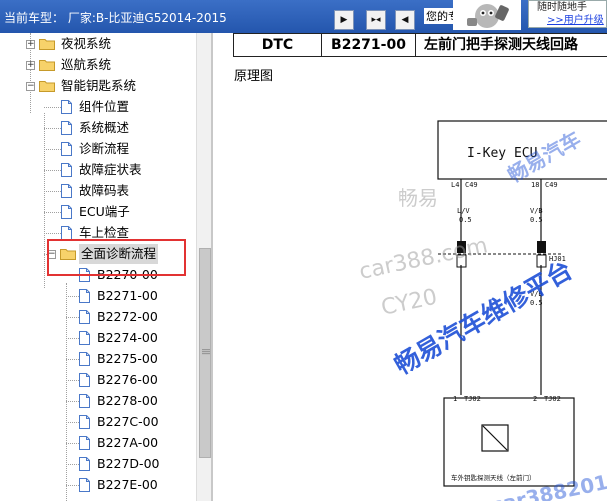 The image size is (607, 501). I want to click on info-box: 随时随地手 >>用户升级, so click(567, 14).